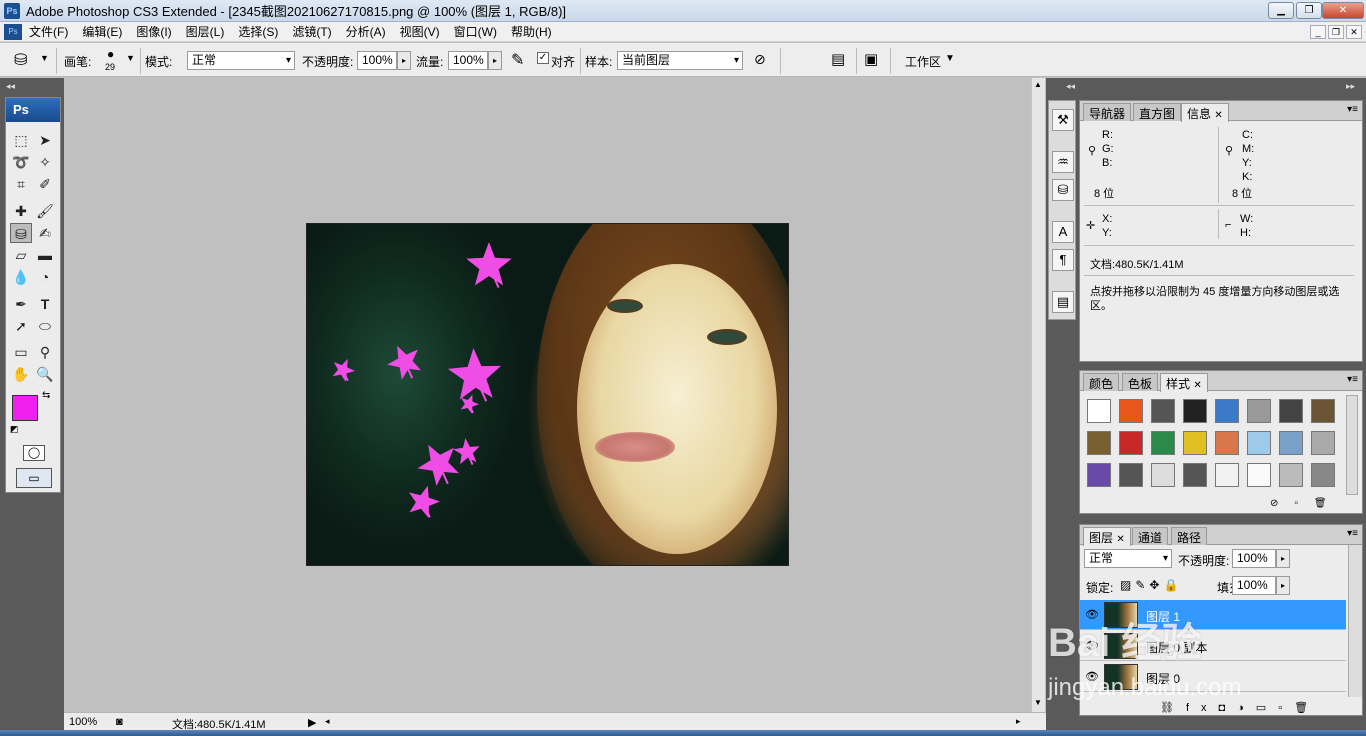 The width and height of the screenshot is (1366, 736). Describe the element at coordinates (468, 60) in the screenshot. I see `flow-input: 100%` at that location.